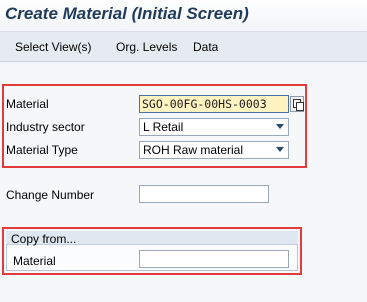 Image resolution: width=367 pixels, height=302 pixels. What do you see at coordinates (214, 127) in the screenshot?
I see `industry-sector-select: L Retail` at bounding box center [214, 127].